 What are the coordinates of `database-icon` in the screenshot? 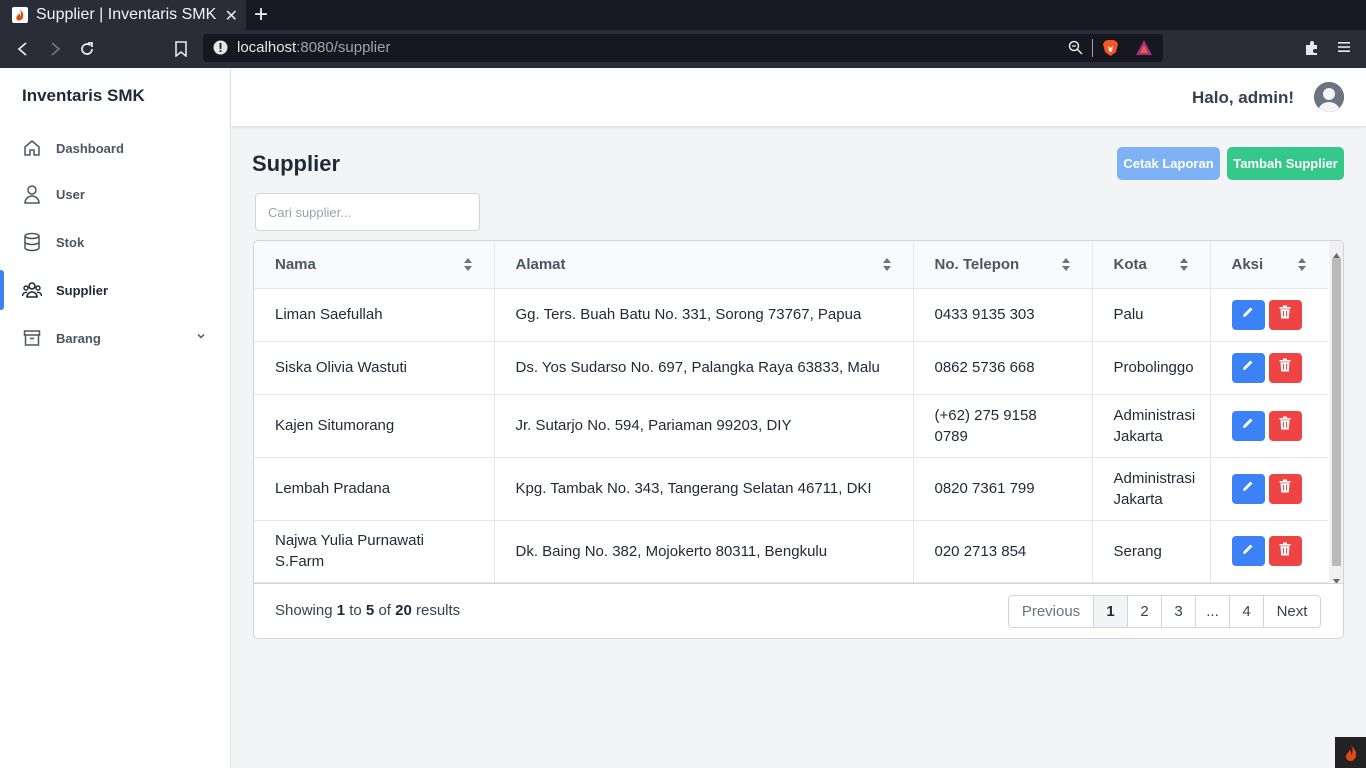 It's located at (32, 242).